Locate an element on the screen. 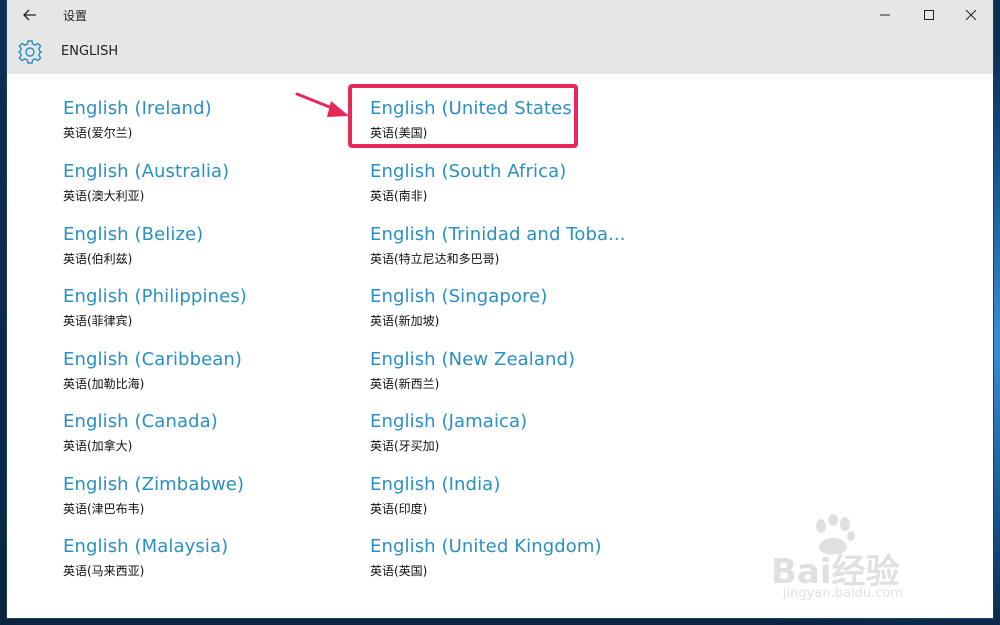 The height and width of the screenshot is (625, 1000). language-item-english-united-kingdom: English (United Kingdom) 英语(英国) is located at coordinates (500, 562).